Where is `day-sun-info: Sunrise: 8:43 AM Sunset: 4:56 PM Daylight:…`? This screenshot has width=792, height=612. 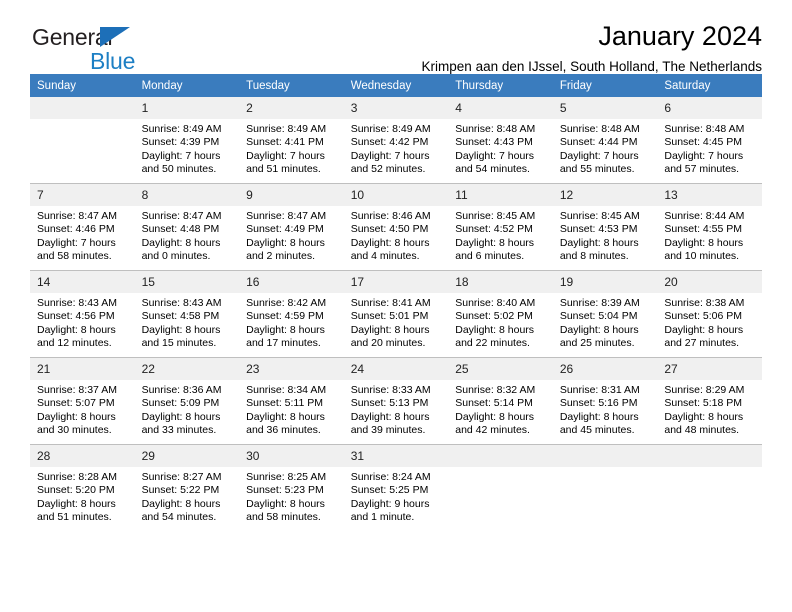
day-sun-info: Sunrise: 8:43 AM Sunset: 4:56 PM Daylight:… is located at coordinates (82, 322).